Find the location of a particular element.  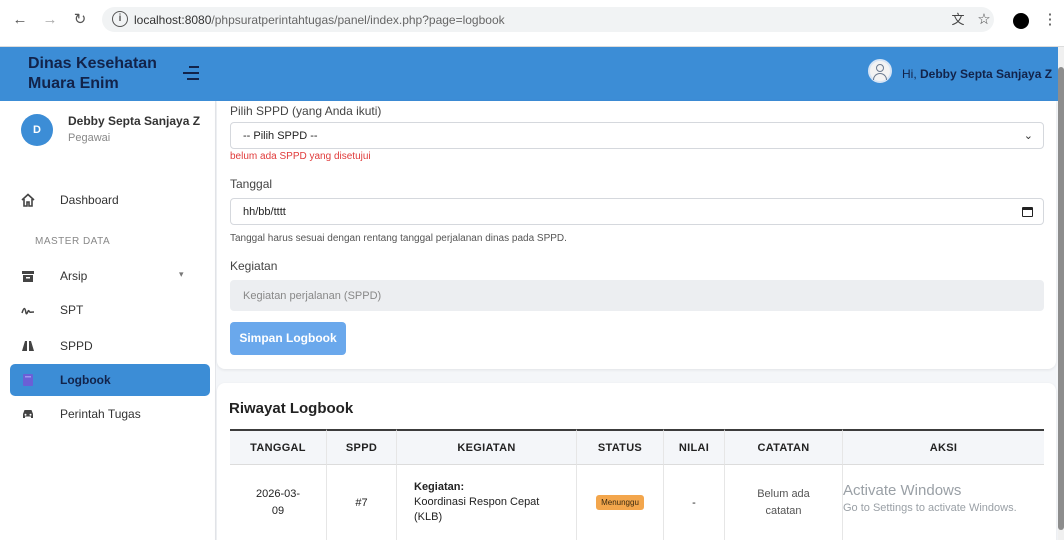

scrollbar-thumb is located at coordinates (1061, 298).